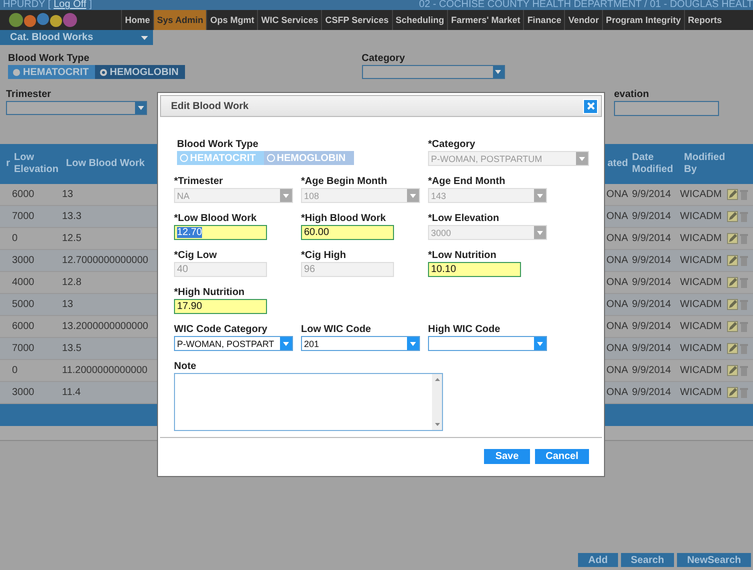  Describe the element at coordinates (714, 560) in the screenshot. I see `action-button: NewSearch` at that location.